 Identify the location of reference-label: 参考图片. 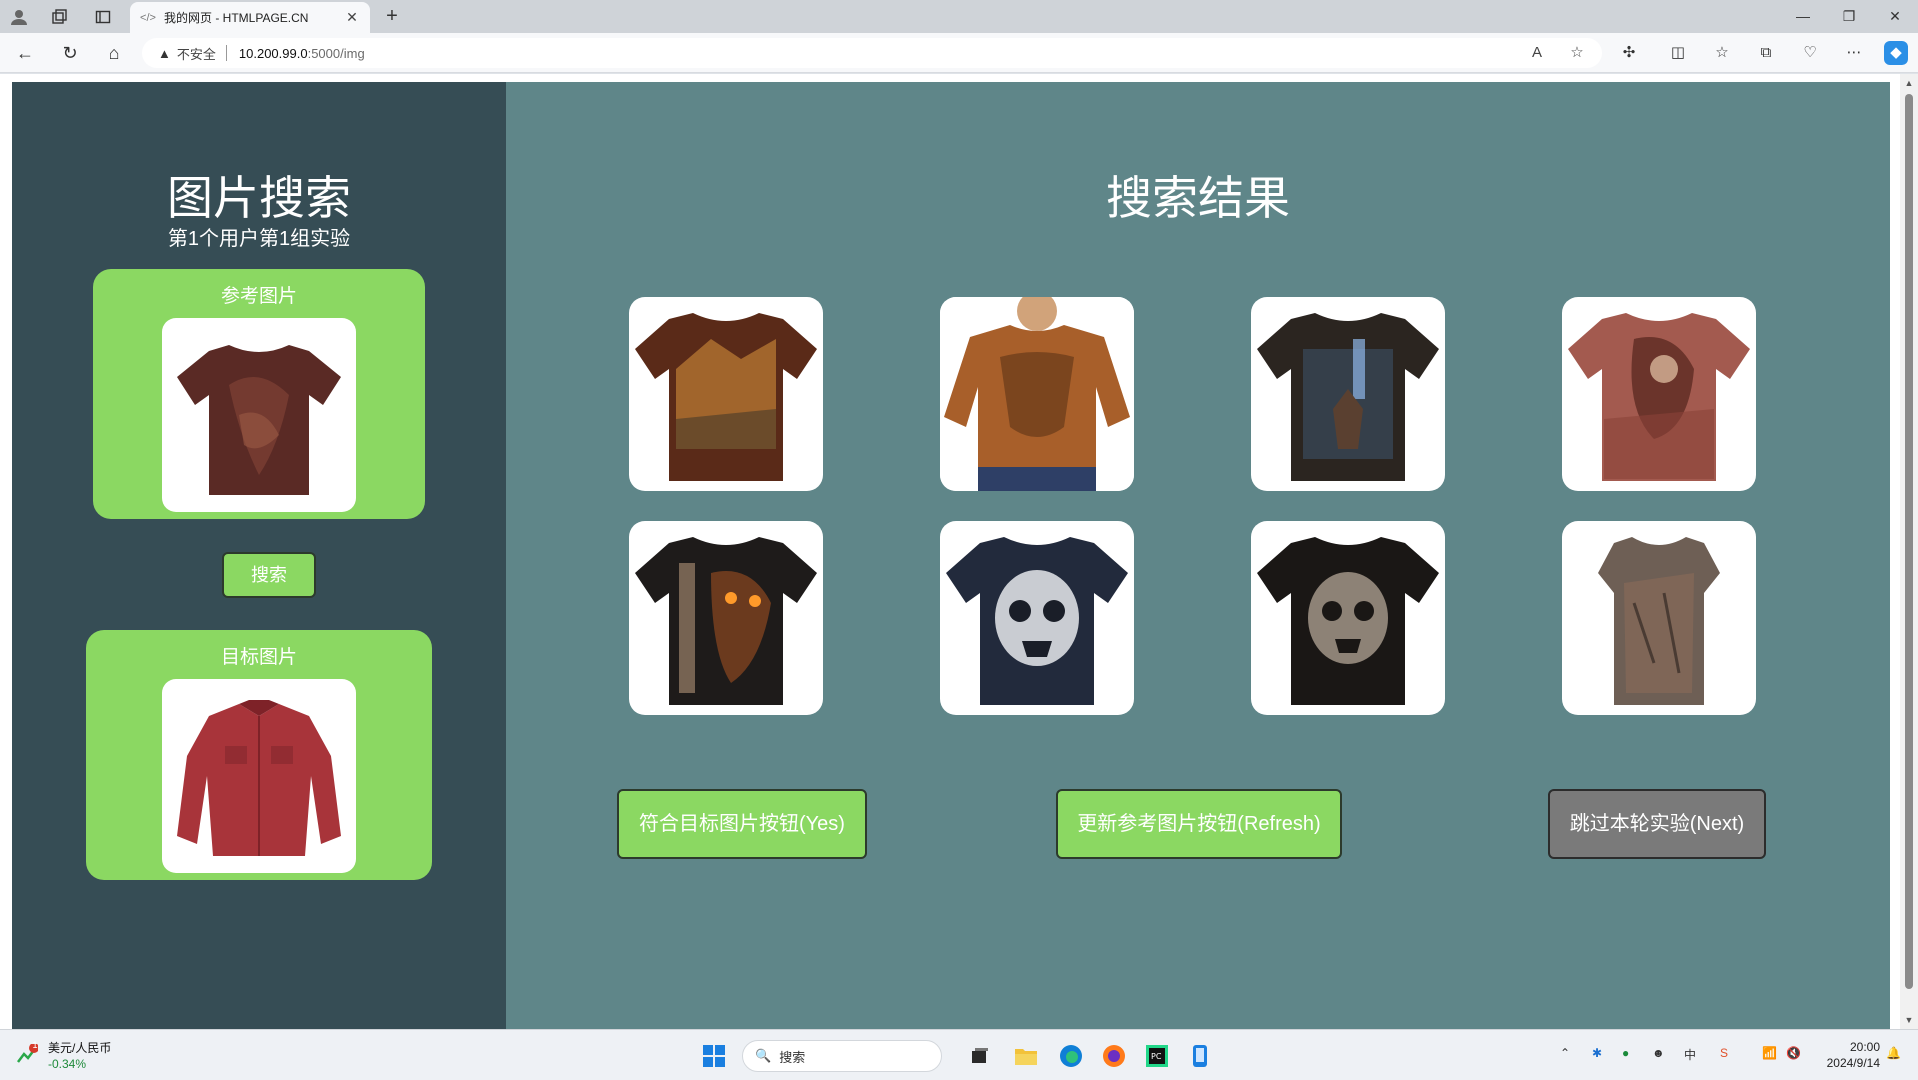
(258, 296).